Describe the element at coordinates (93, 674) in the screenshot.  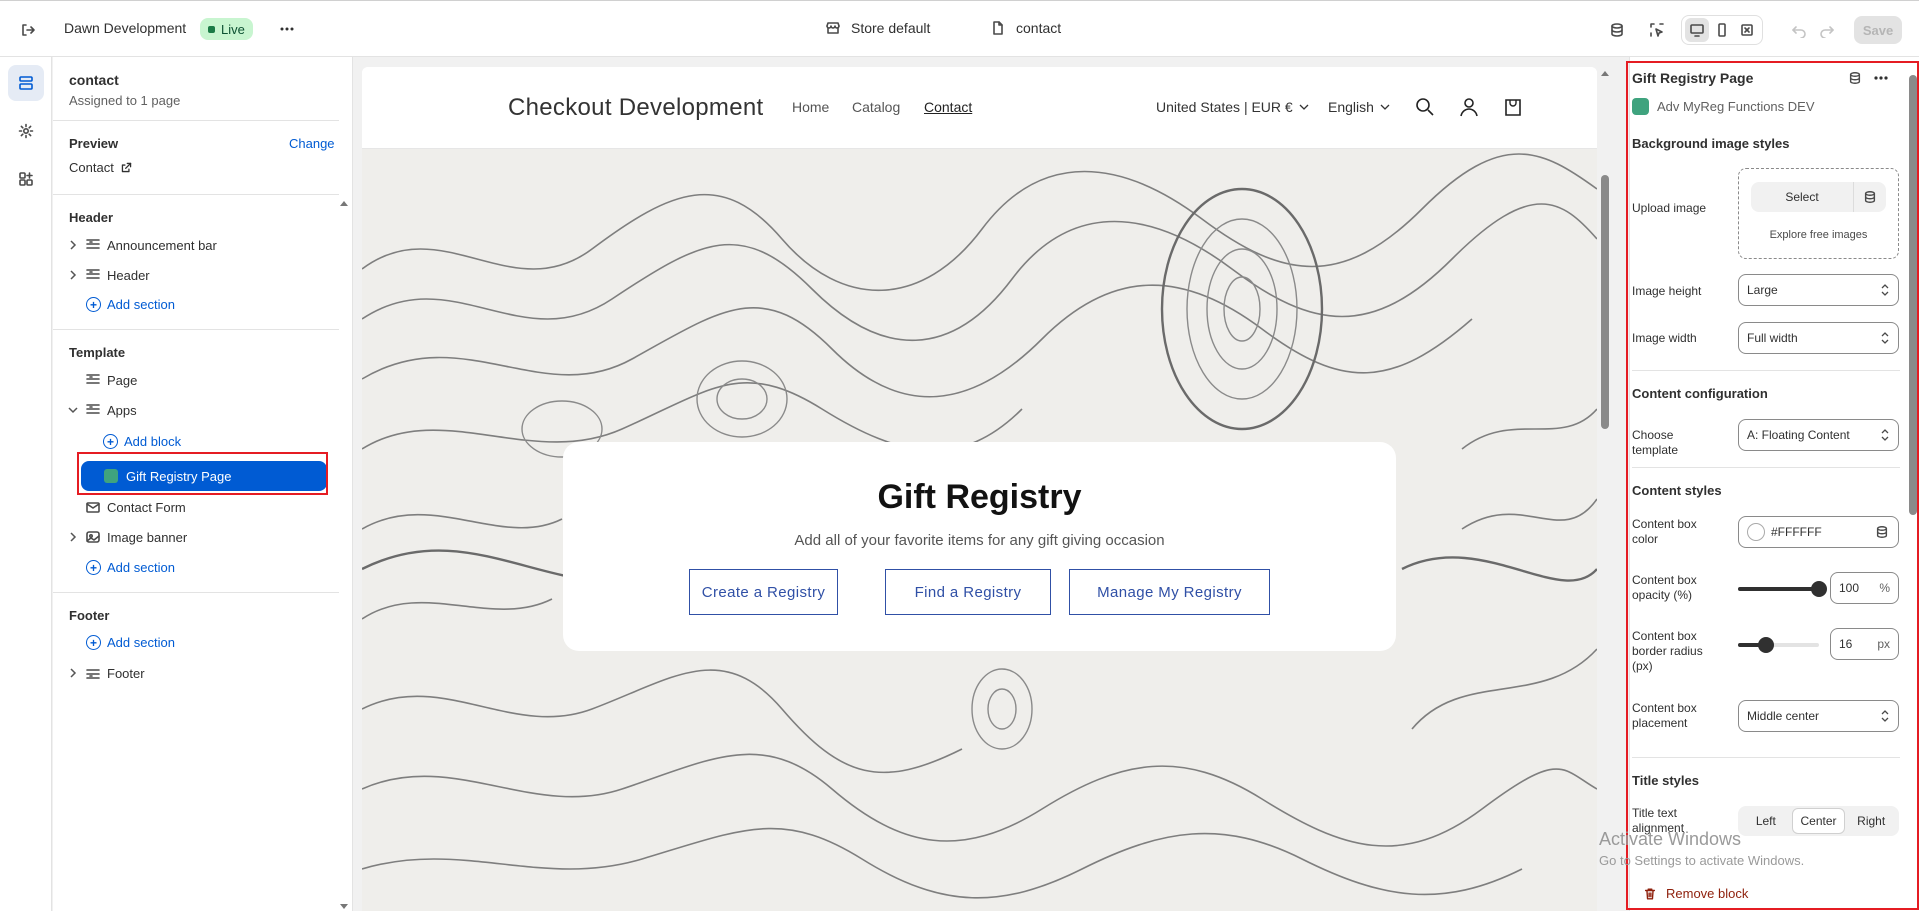
I see `footer-section-icon` at that location.